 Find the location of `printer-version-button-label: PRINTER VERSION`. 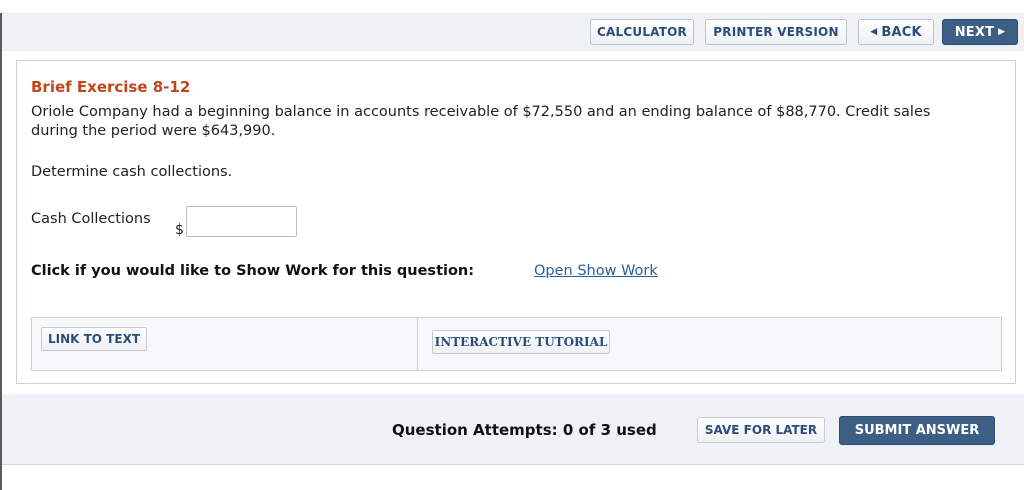

printer-version-button-label: PRINTER VERSION is located at coordinates (776, 32).